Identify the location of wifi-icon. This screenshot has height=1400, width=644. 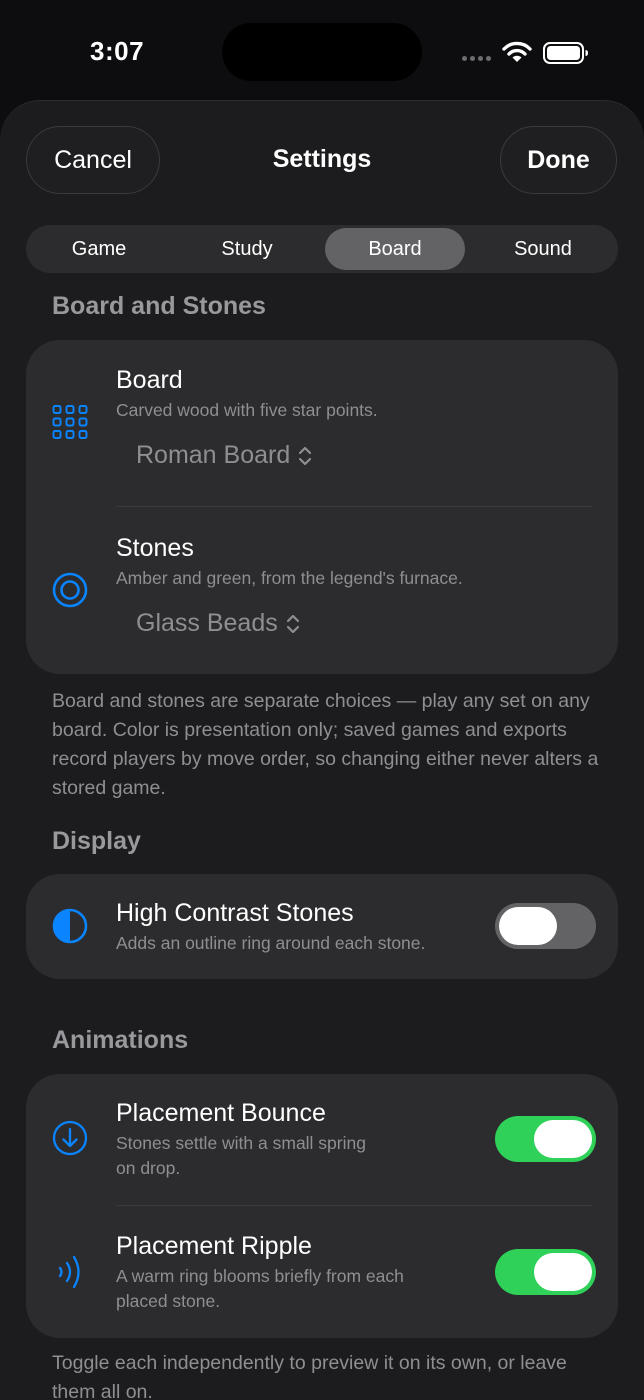
(517, 51).